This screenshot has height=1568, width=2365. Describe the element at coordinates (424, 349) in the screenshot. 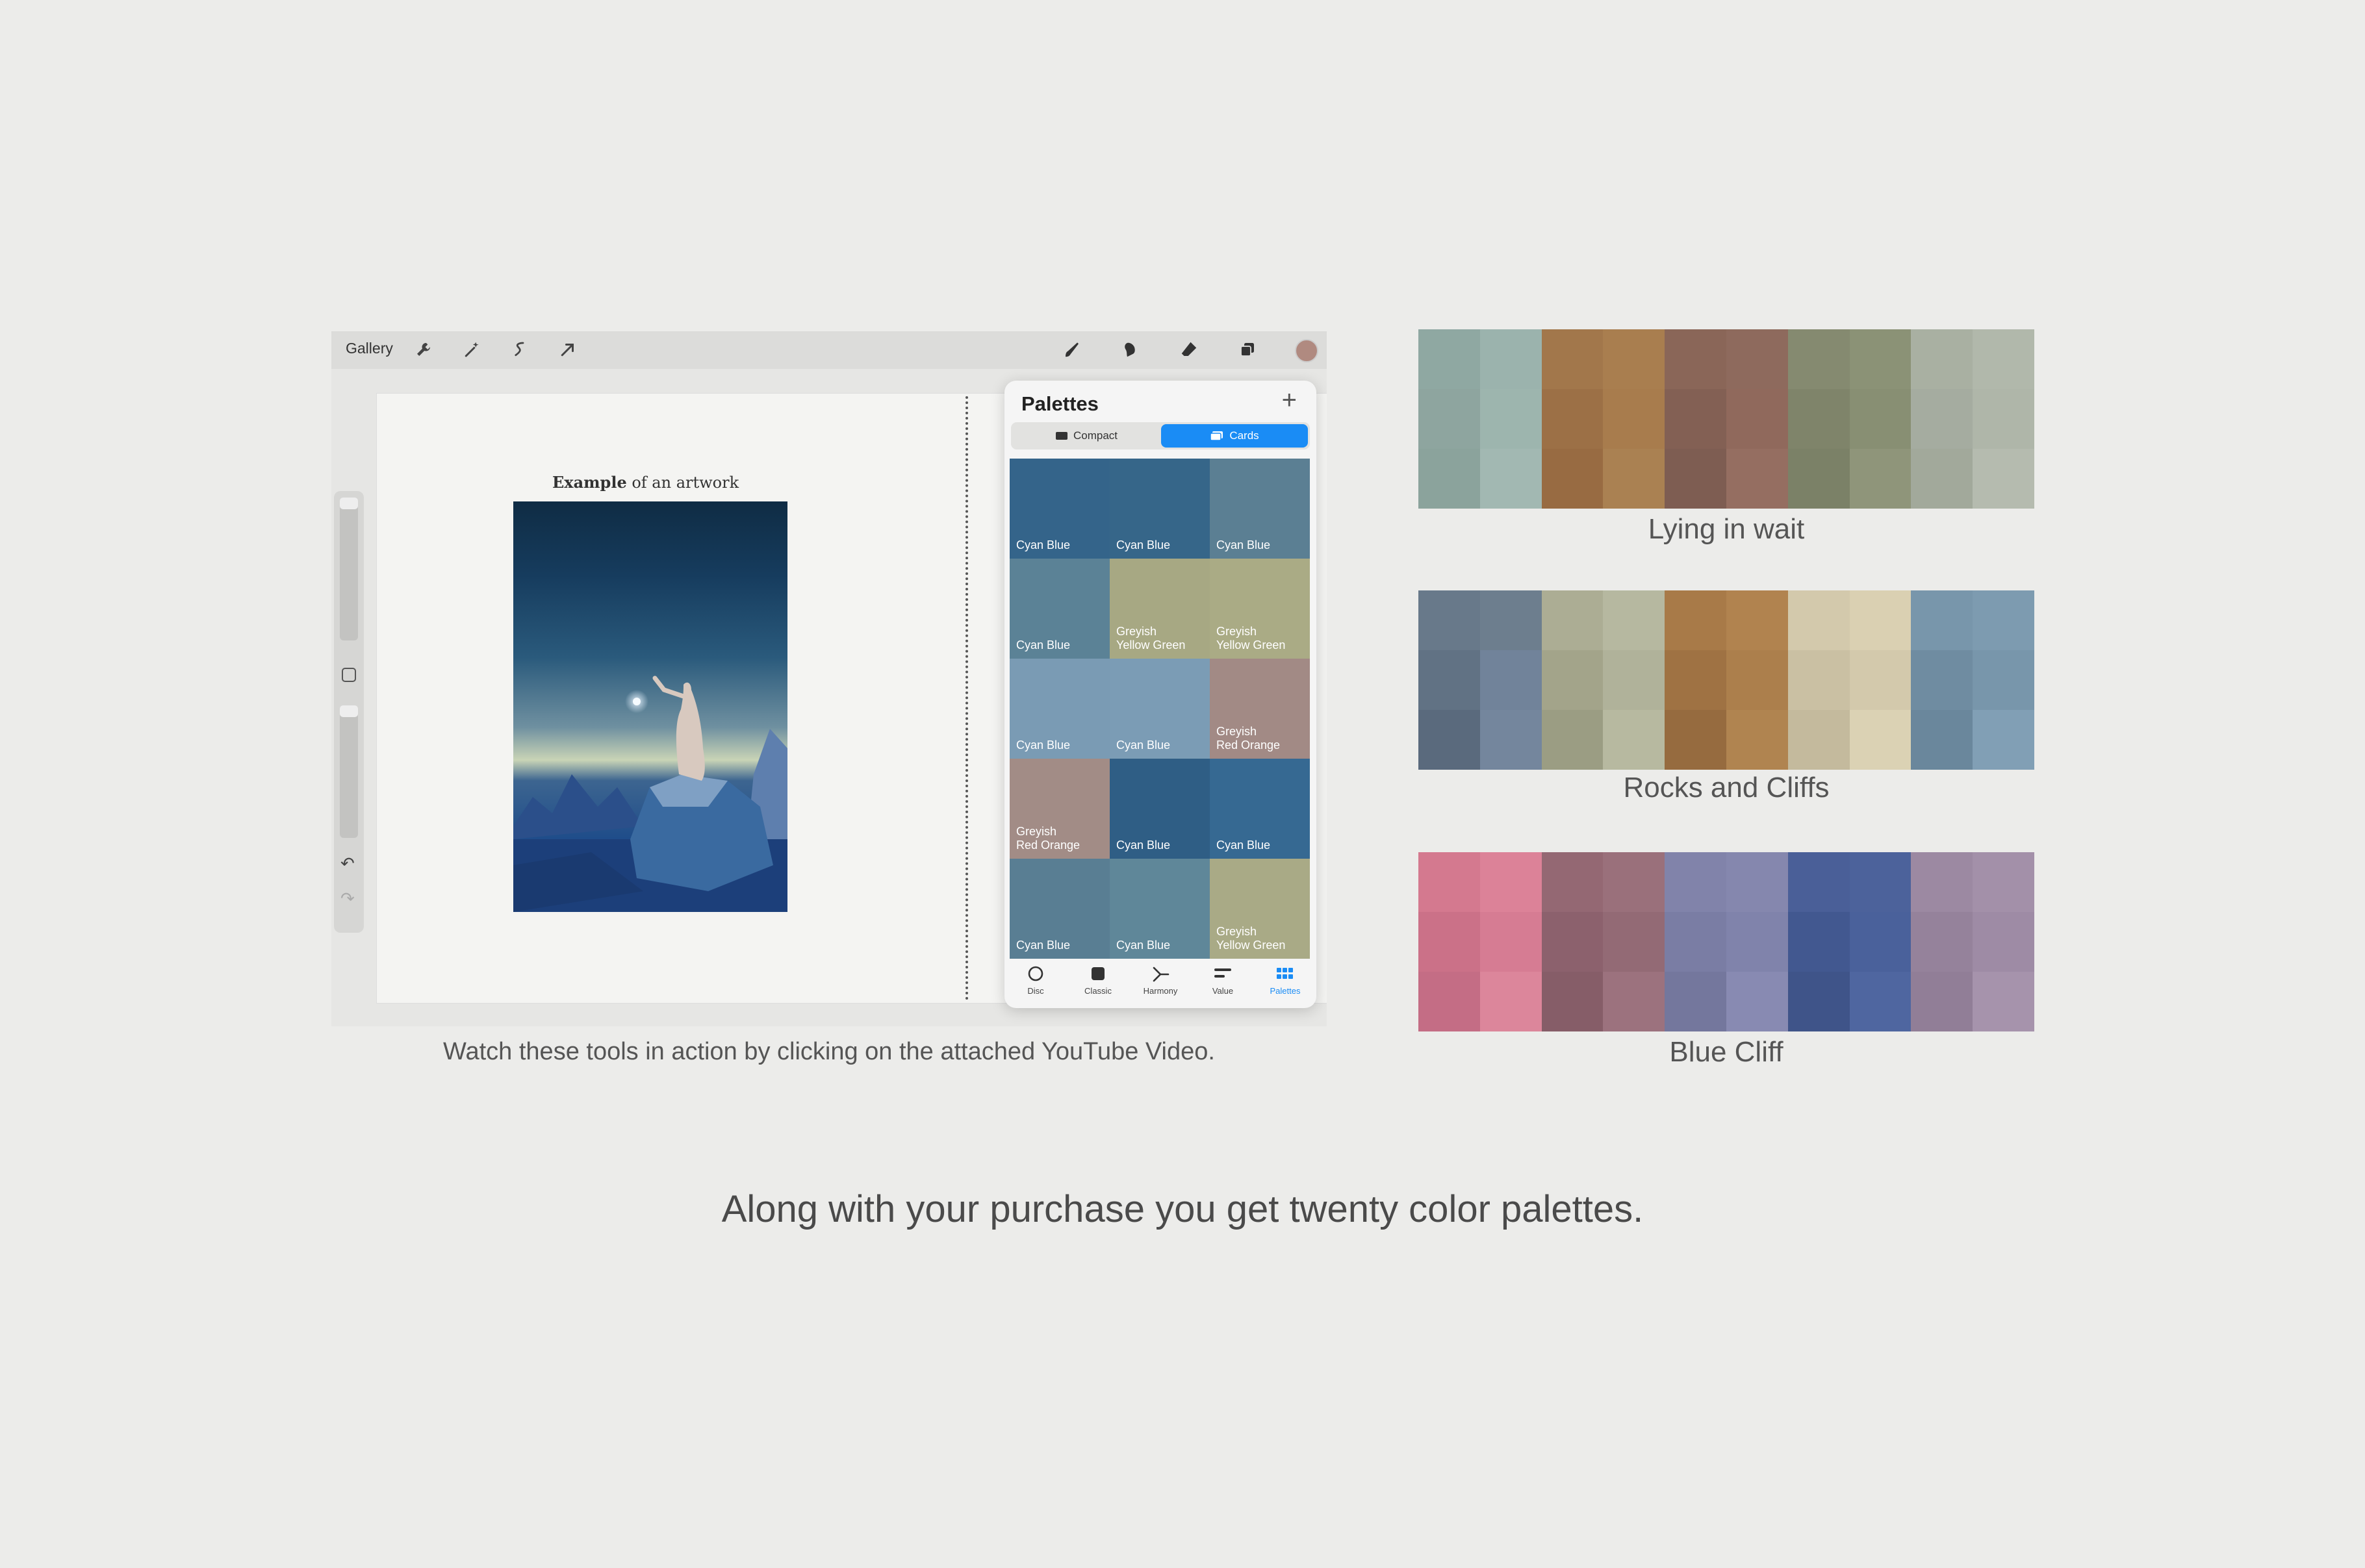

I see `wrench-icon` at that location.